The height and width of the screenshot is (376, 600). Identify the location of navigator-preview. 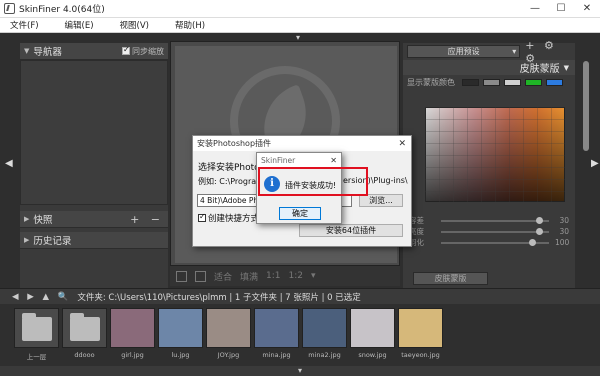
(94, 132).